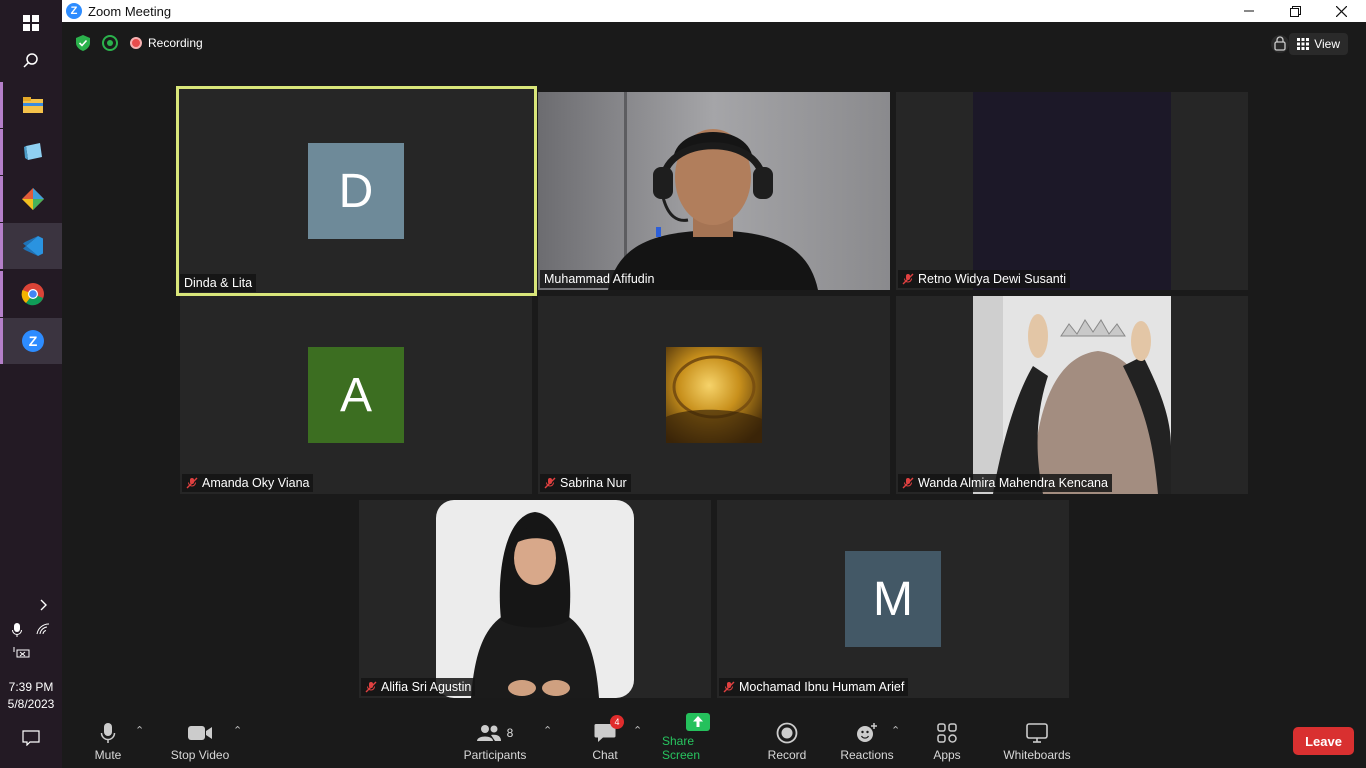 The width and height of the screenshot is (1366, 768). I want to click on mute-label: Mute, so click(108, 755).